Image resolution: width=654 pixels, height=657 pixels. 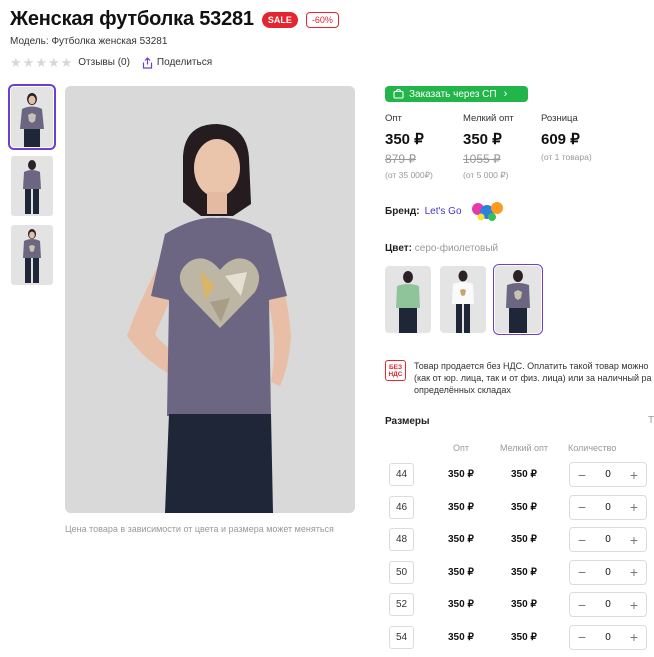 I want to click on price-condition: (от 35 000₽), so click(x=409, y=175).